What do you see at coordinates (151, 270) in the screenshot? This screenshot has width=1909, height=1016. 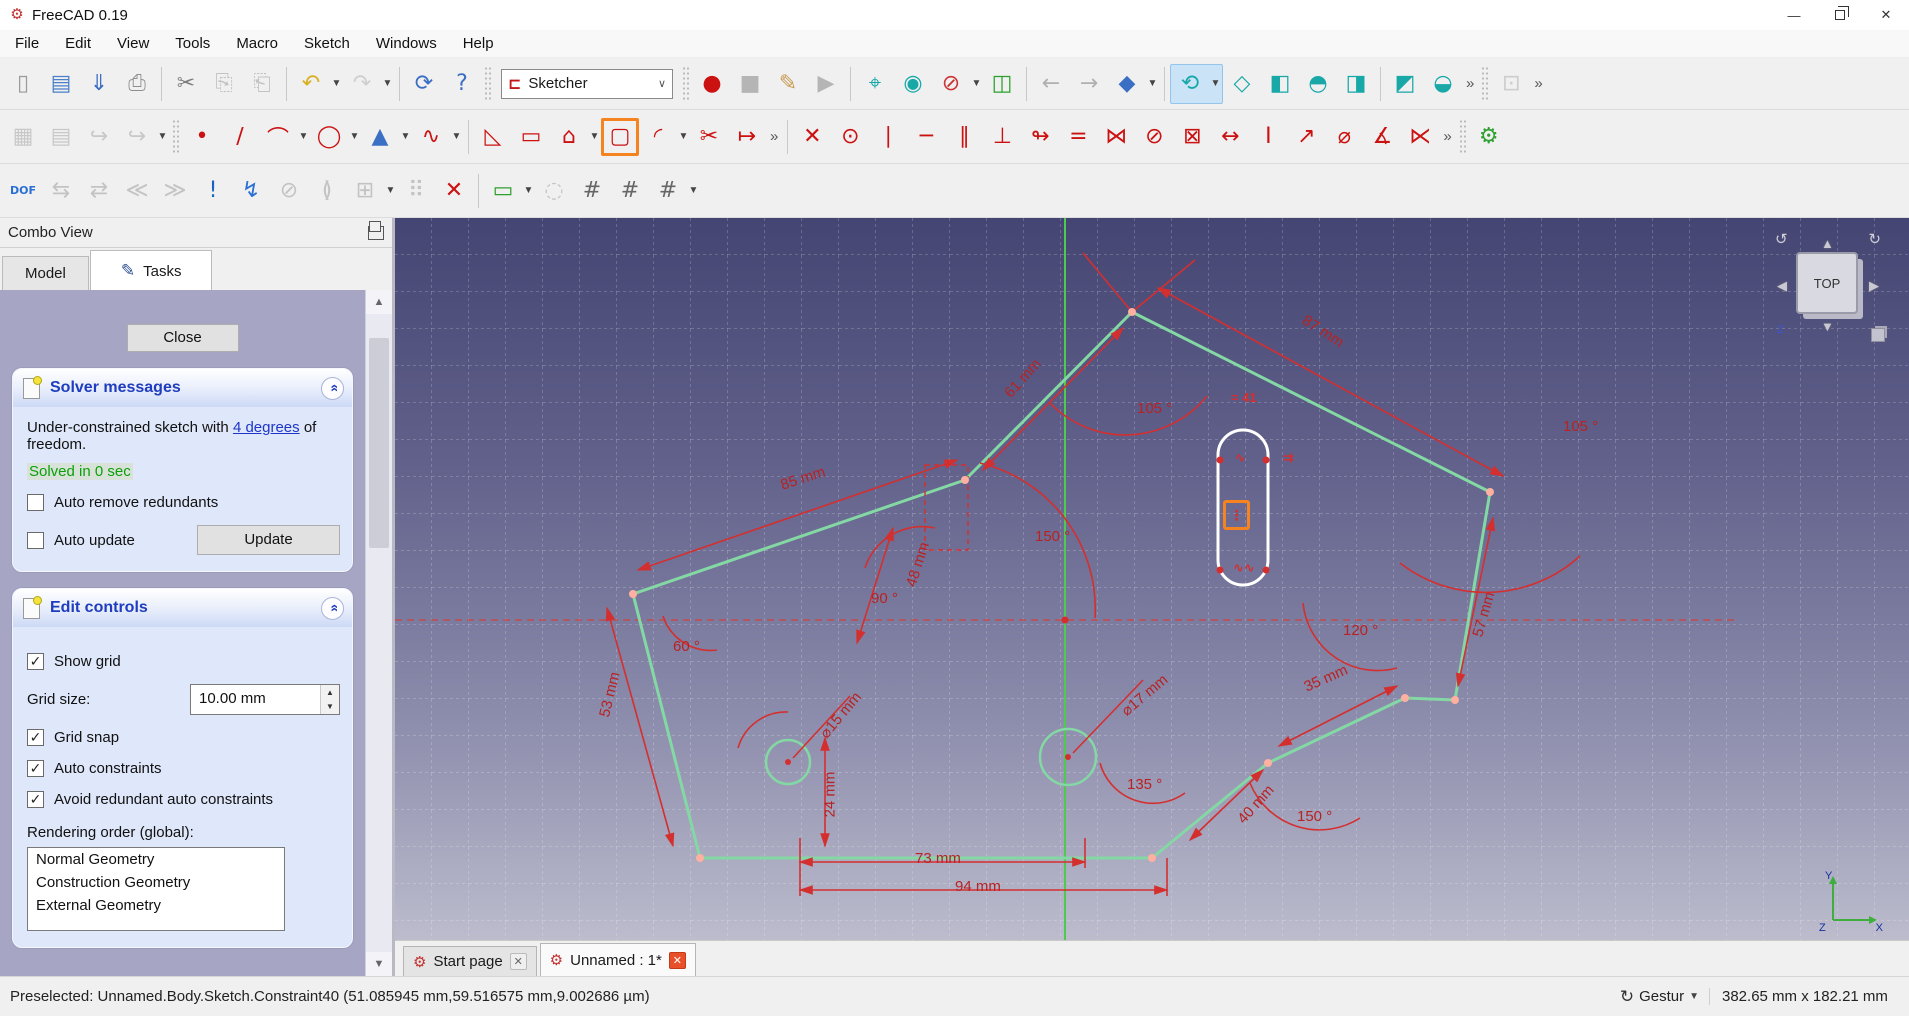 I see `tab-tasks: ✎ Tasks` at bounding box center [151, 270].